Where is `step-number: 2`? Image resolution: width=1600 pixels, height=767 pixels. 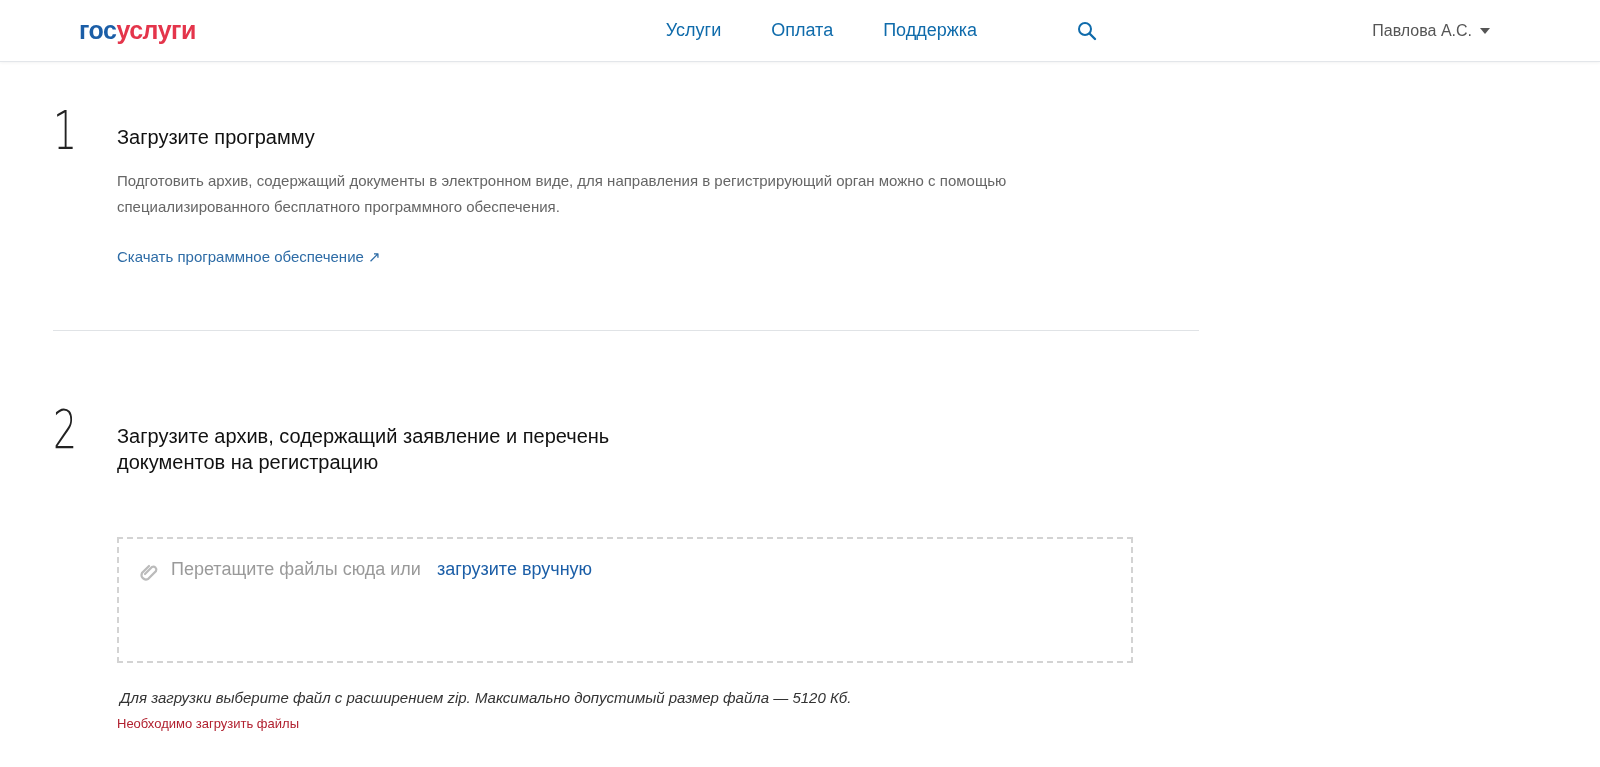 step-number: 2 is located at coordinates (66, 433).